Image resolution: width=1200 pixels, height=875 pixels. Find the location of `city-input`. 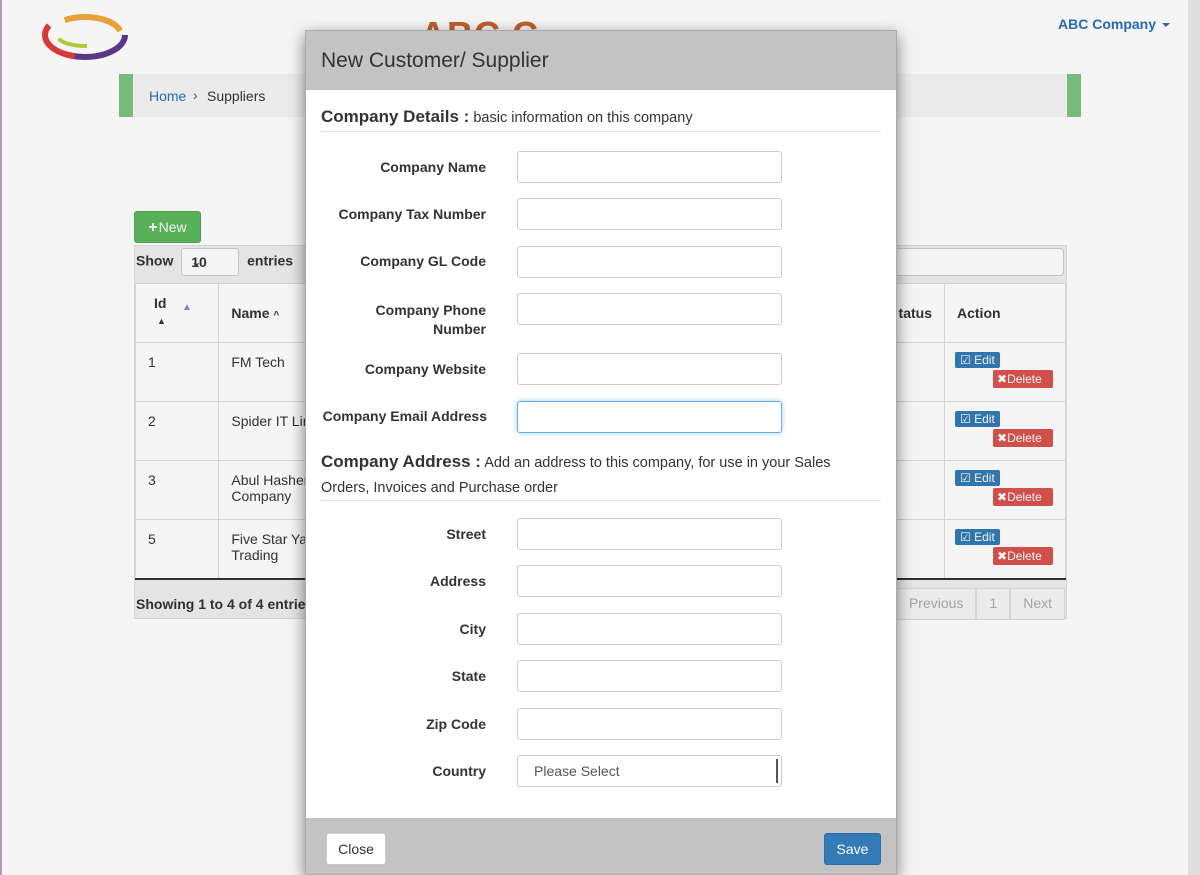

city-input is located at coordinates (649, 629).